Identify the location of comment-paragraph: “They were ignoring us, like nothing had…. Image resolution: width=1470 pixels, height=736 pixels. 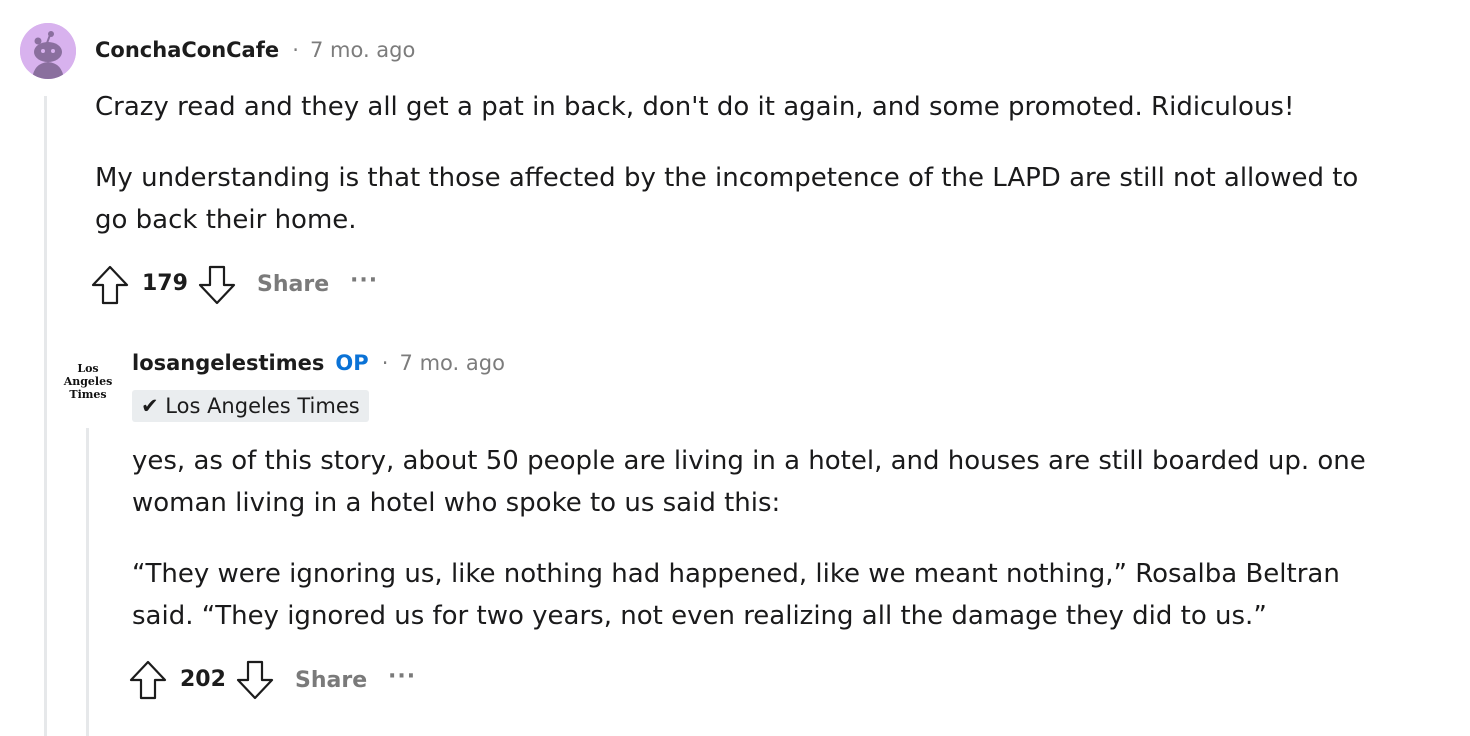
(736, 595).